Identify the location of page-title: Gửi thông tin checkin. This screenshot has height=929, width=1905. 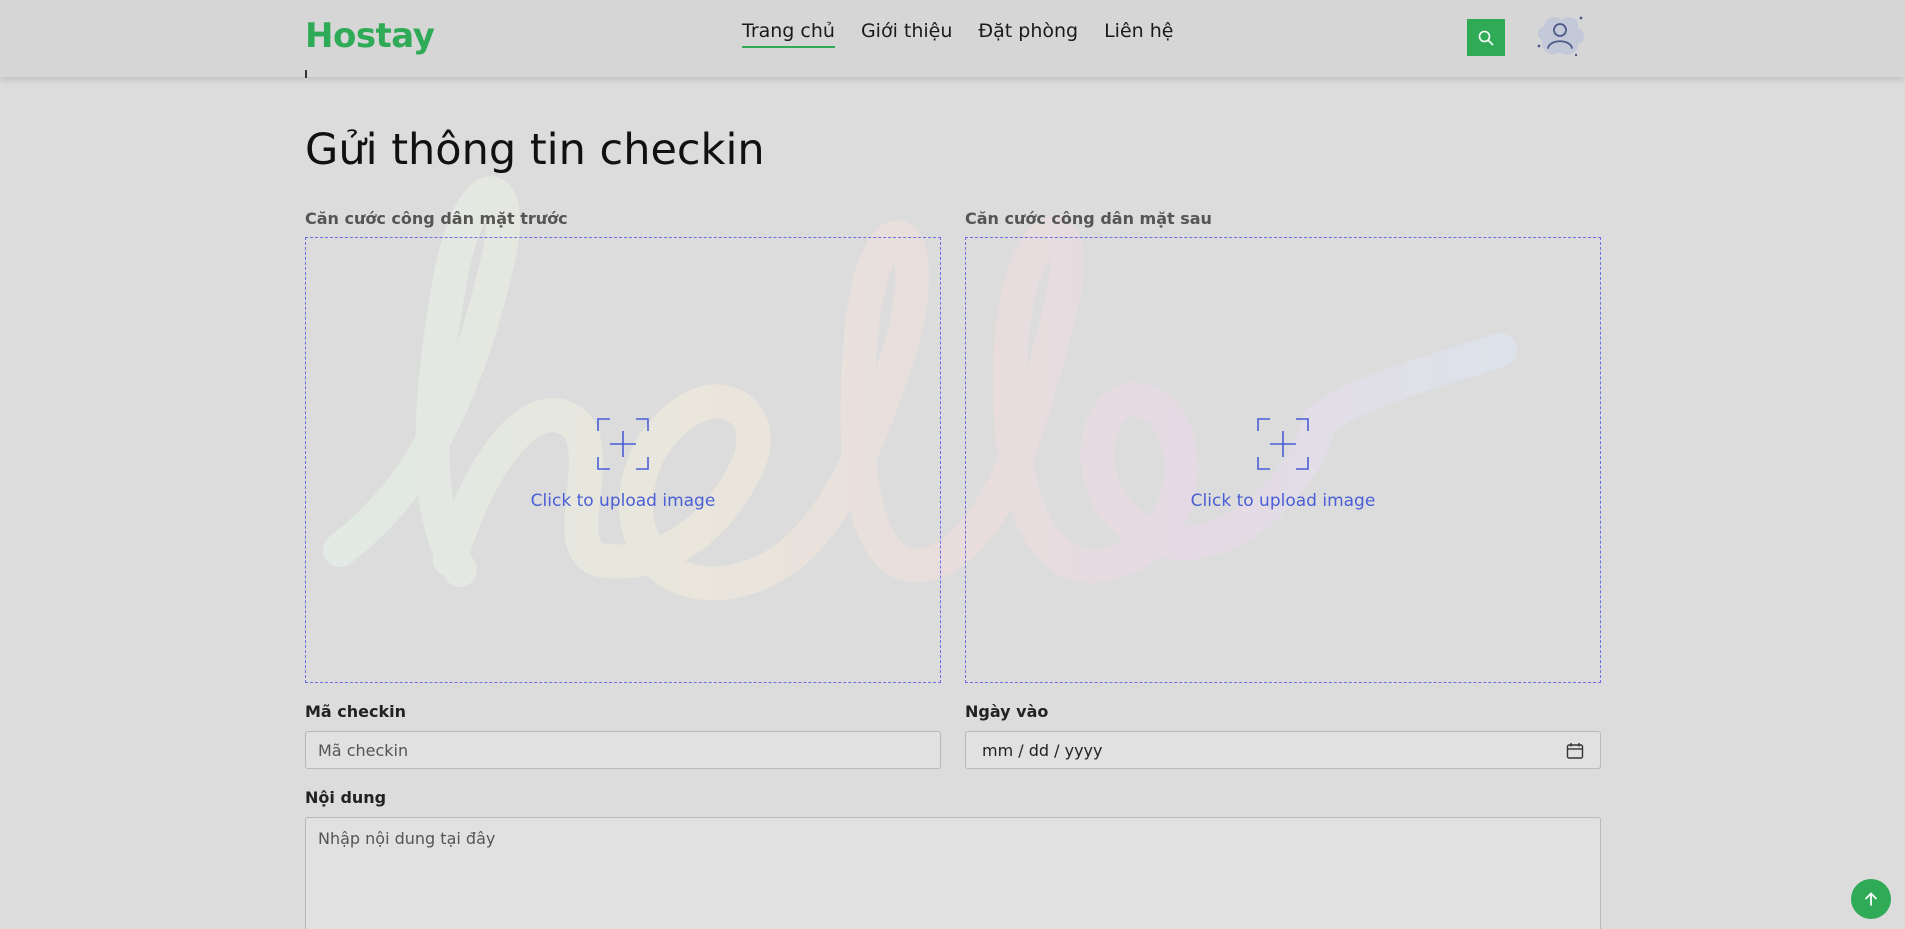
(535, 150).